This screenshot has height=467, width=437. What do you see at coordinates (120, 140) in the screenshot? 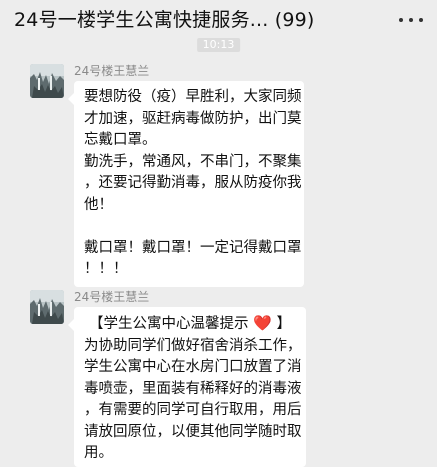
I see `message-line: 忘戴口罩。` at bounding box center [120, 140].